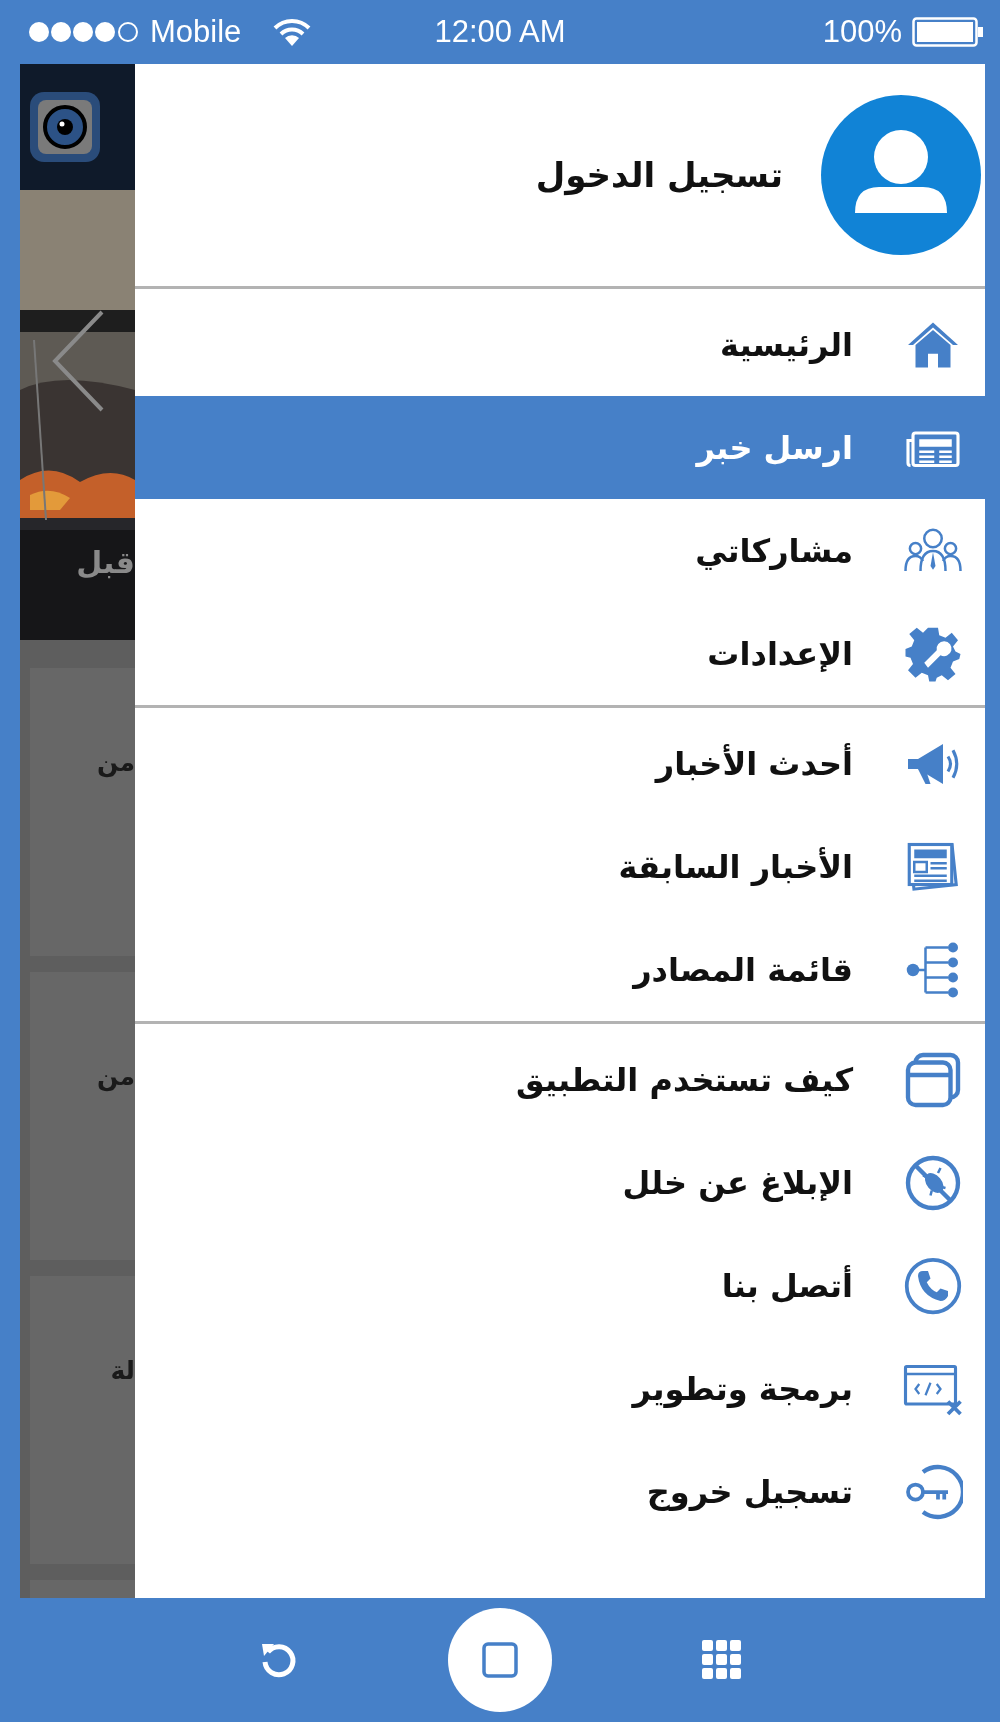  What do you see at coordinates (901, 175) in the screenshot?
I see `avatar-icon` at bounding box center [901, 175].